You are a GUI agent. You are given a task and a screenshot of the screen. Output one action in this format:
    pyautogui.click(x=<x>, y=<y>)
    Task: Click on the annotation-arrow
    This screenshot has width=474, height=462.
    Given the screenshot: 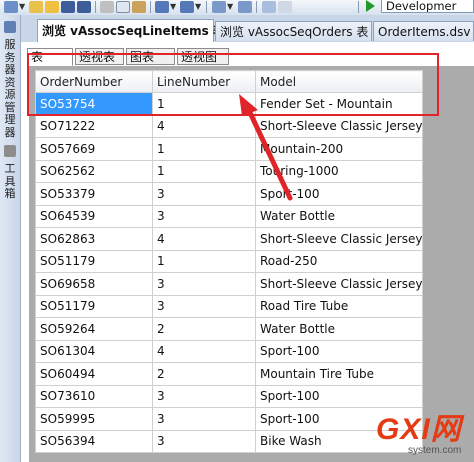 What is the action you would take?
    pyautogui.click(x=266, y=147)
    